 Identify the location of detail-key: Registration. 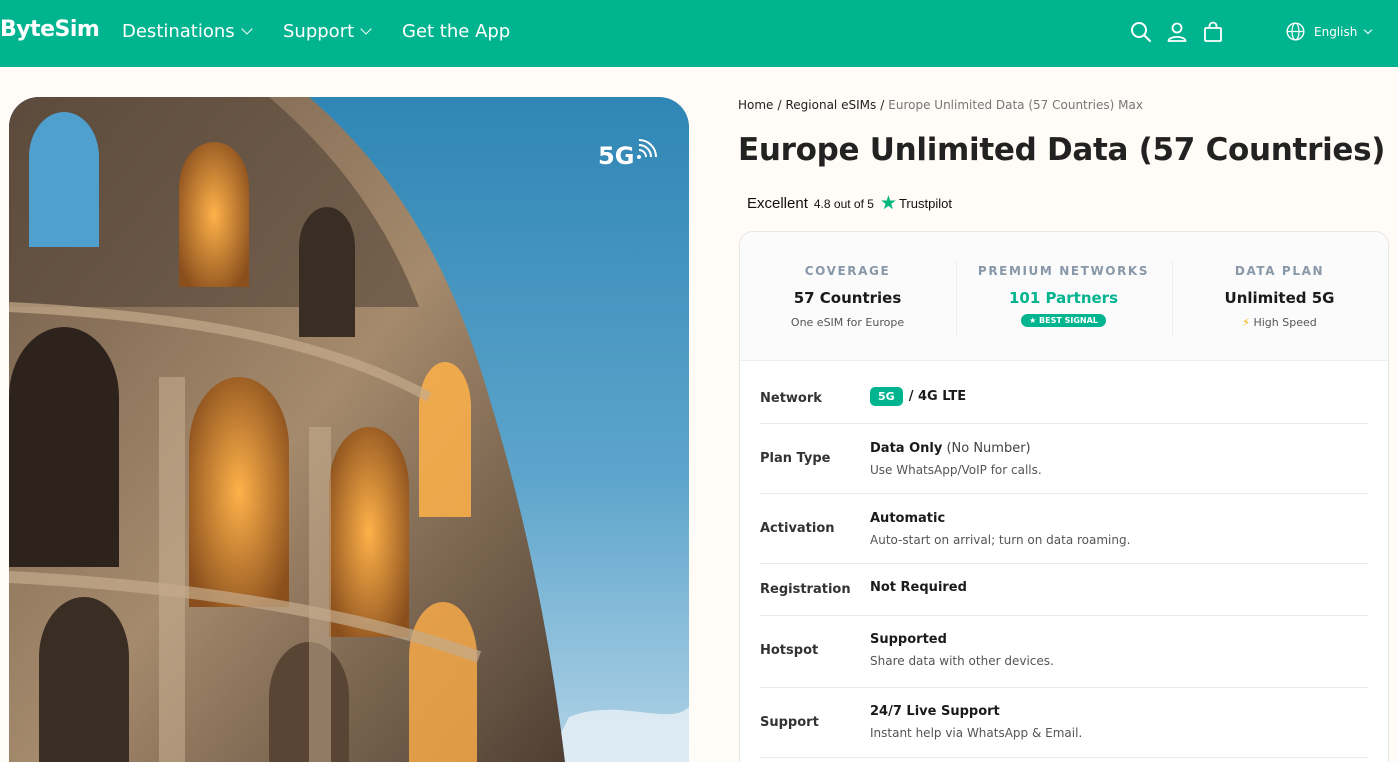
(805, 589).